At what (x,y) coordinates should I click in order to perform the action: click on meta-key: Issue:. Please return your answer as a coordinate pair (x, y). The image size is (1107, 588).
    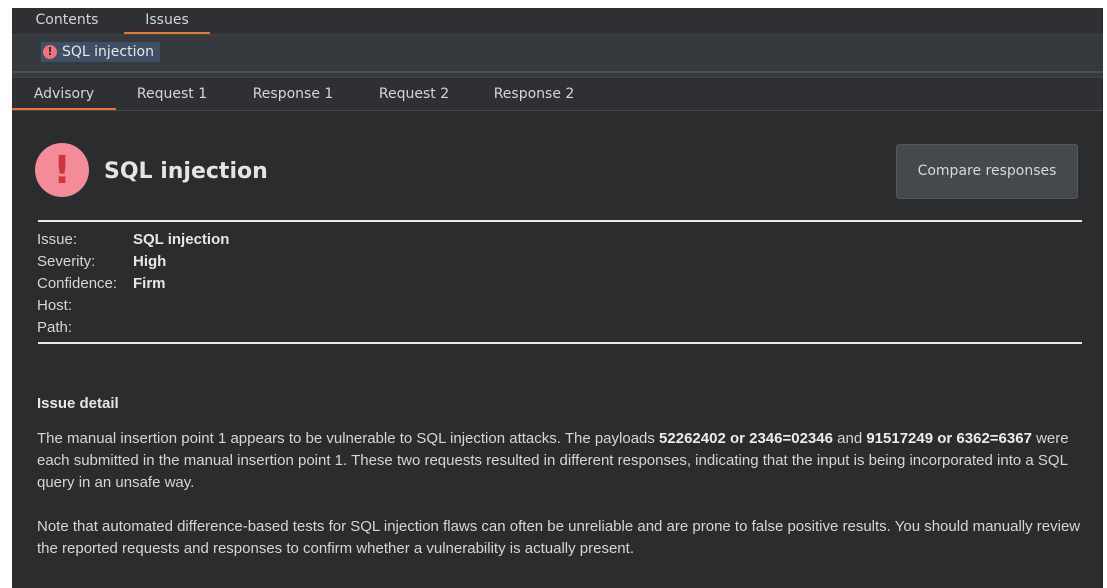
    Looking at the image, I should click on (57, 239).